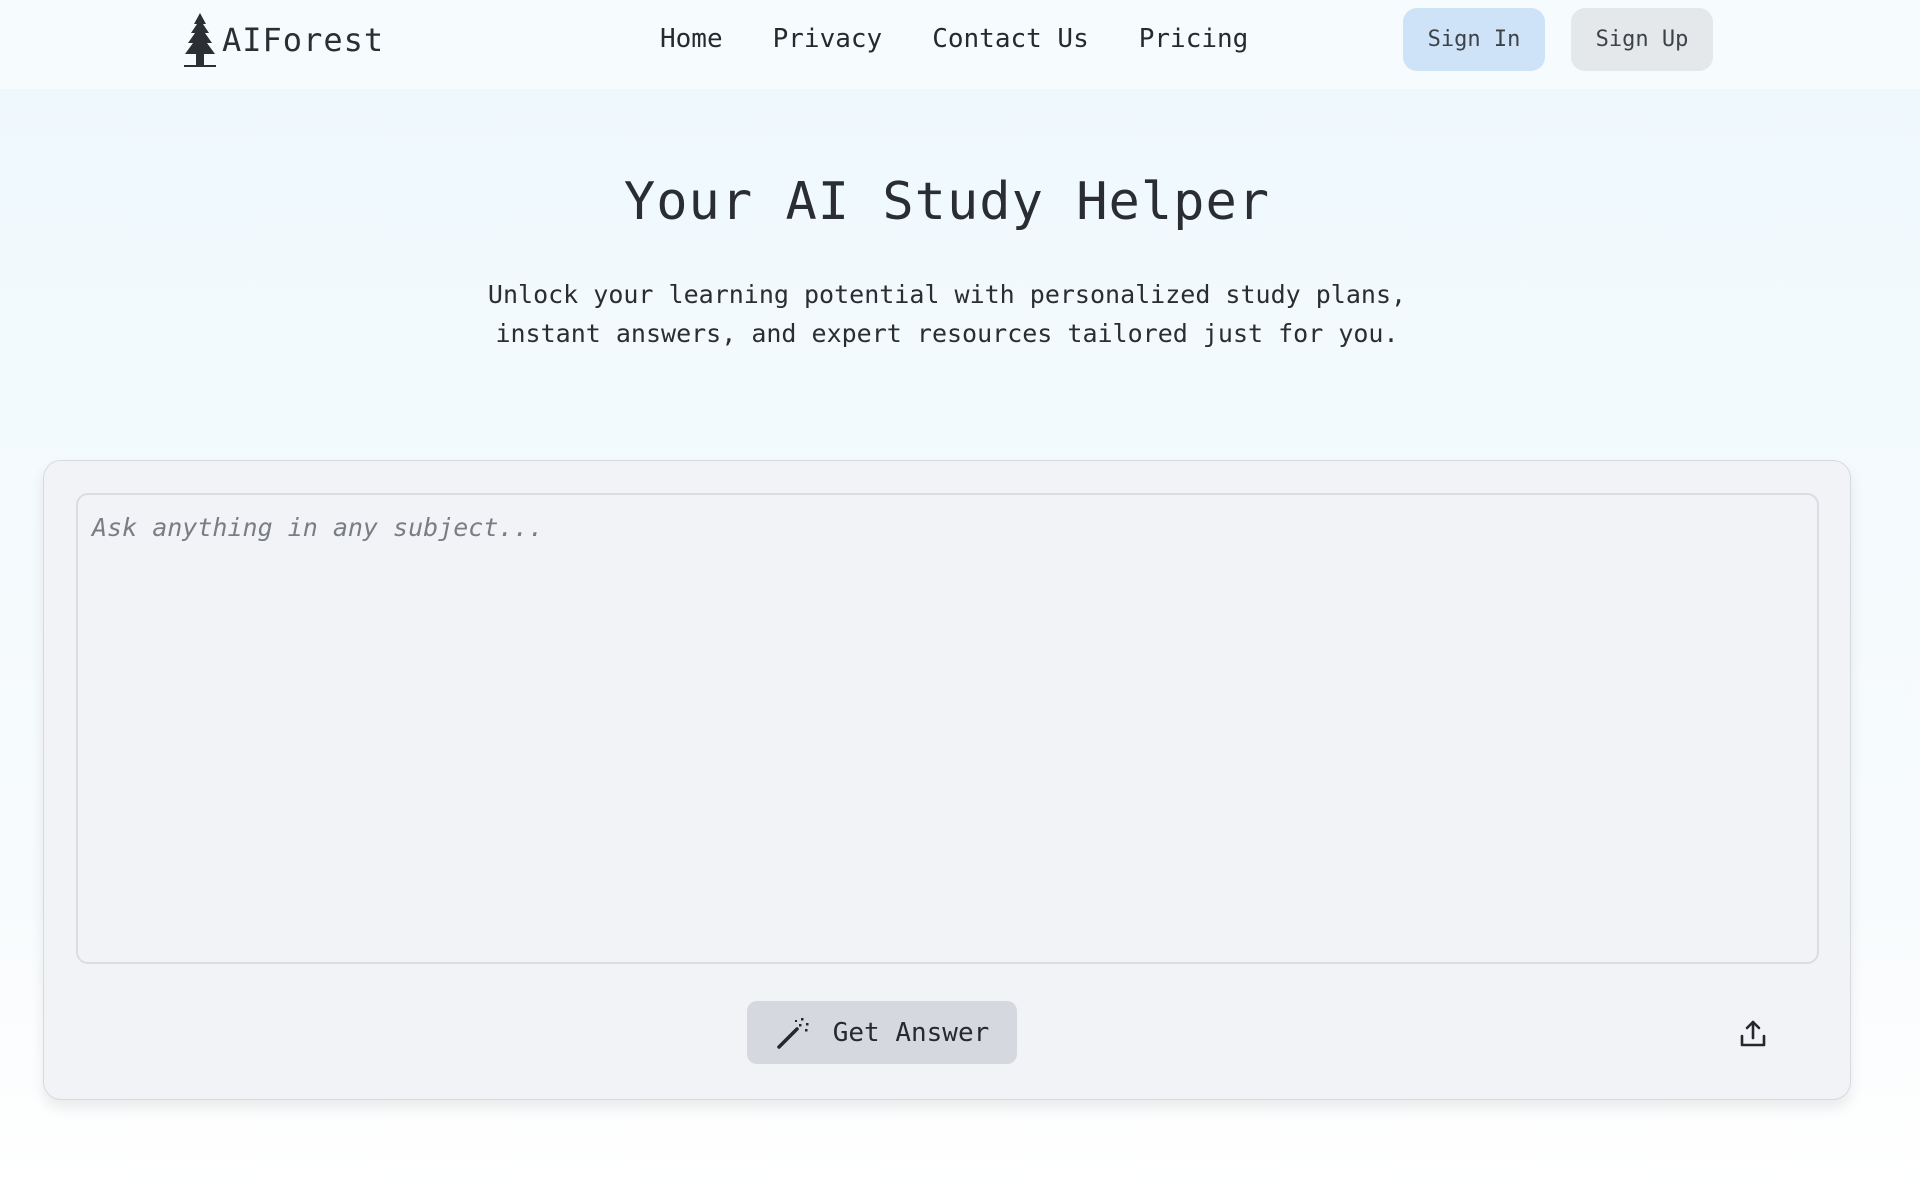 This screenshot has width=1920, height=1191. What do you see at coordinates (200, 40) in the screenshot?
I see `pine-tree-icon` at bounding box center [200, 40].